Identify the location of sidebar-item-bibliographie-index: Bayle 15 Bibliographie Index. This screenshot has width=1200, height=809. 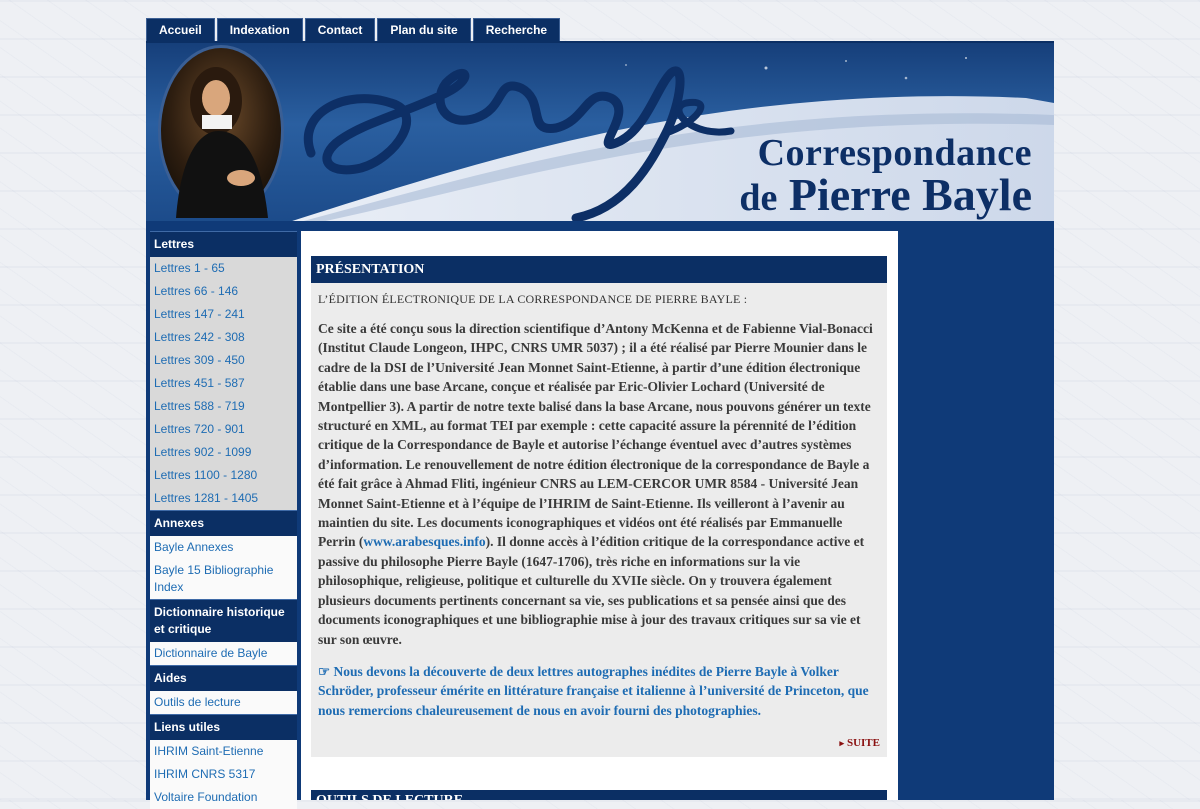
(223, 579).